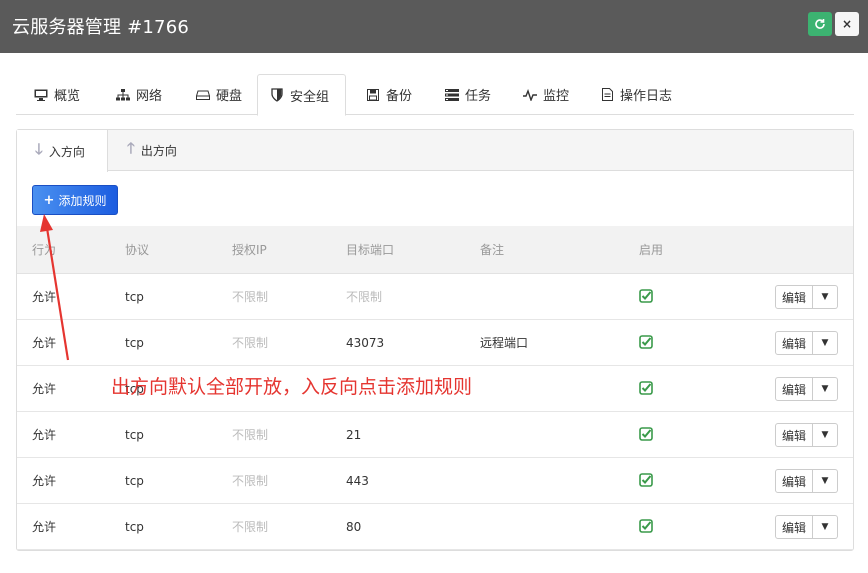 The height and width of the screenshot is (573, 868). What do you see at coordinates (41, 95) in the screenshot?
I see `monitor-icon` at bounding box center [41, 95].